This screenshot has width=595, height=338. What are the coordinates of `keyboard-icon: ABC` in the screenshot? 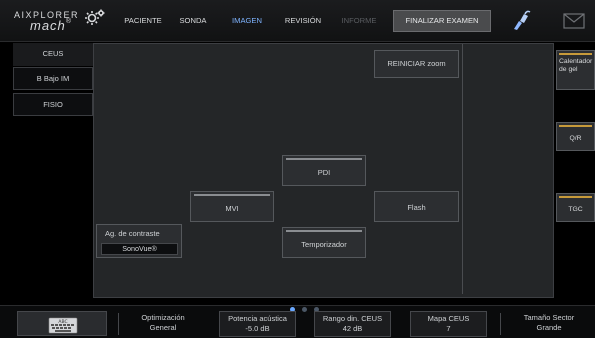 It's located at (63, 325).